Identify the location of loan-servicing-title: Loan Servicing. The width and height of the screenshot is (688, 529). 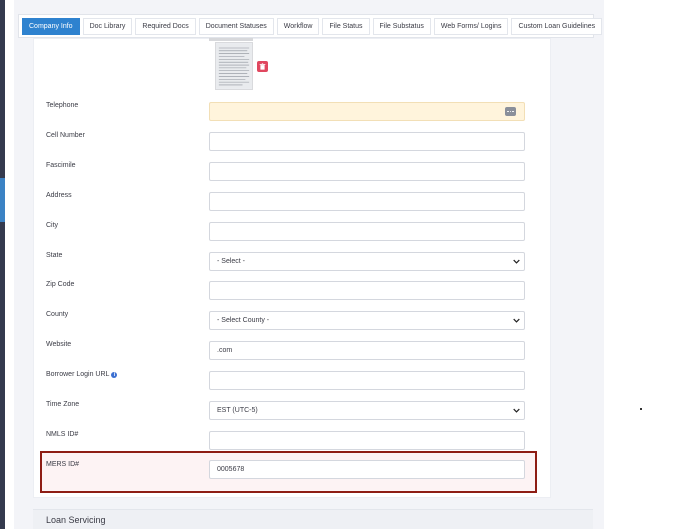
(76, 520).